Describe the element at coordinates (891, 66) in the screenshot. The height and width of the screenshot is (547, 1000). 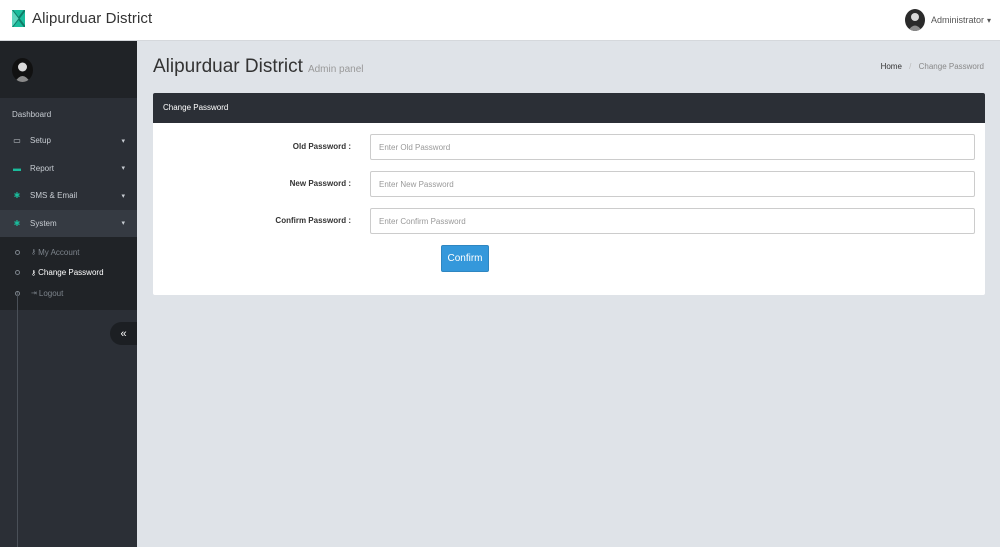
I see `breadcrumb-home-link: Home` at that location.